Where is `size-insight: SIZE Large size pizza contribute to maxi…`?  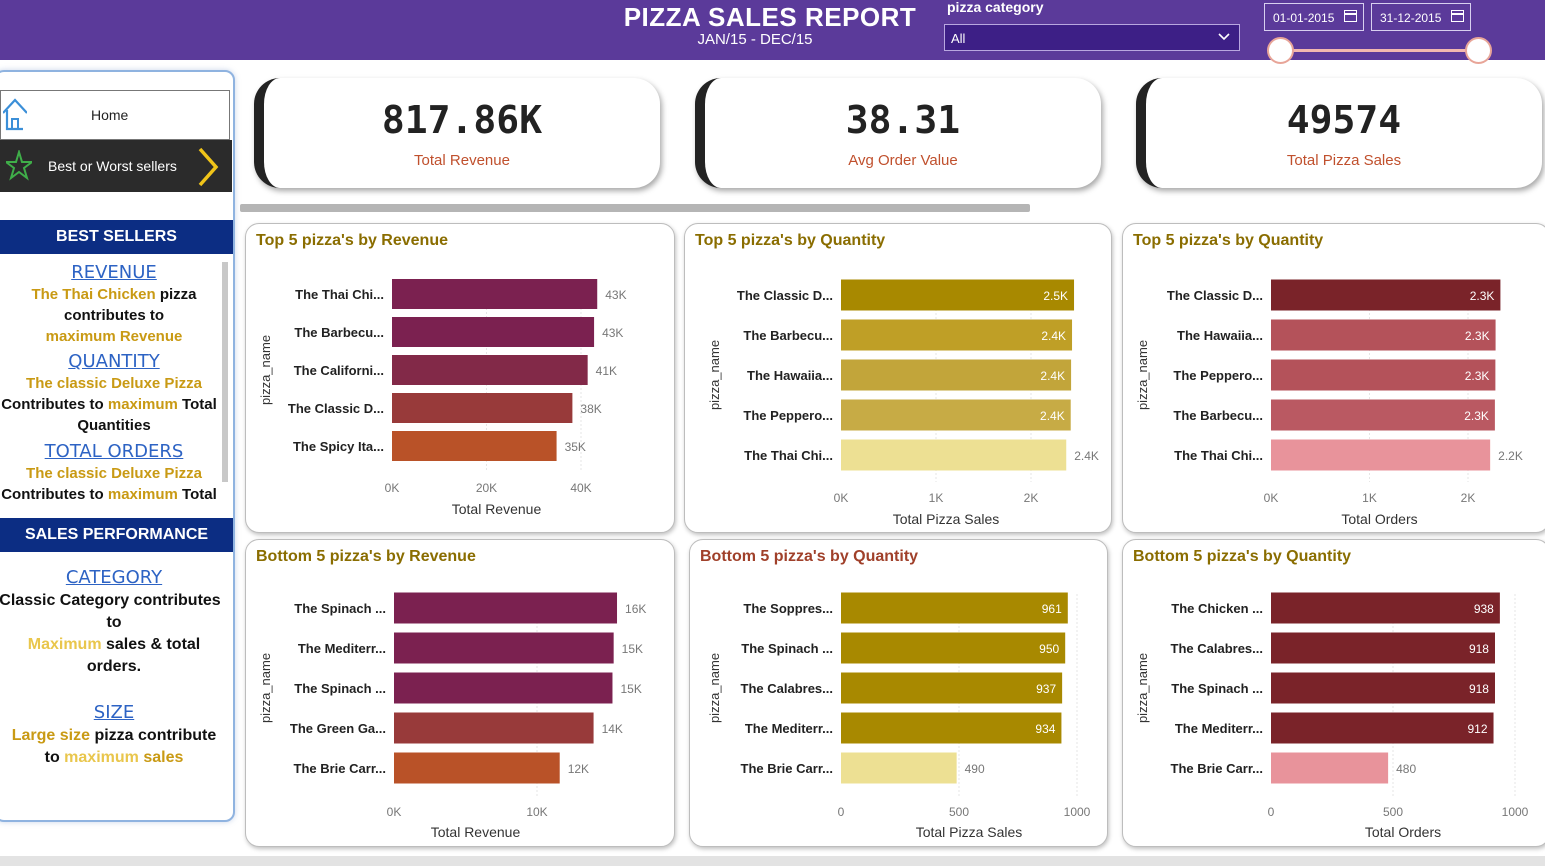 size-insight: SIZE Large size pizza contribute to maxi… is located at coordinates (114, 735).